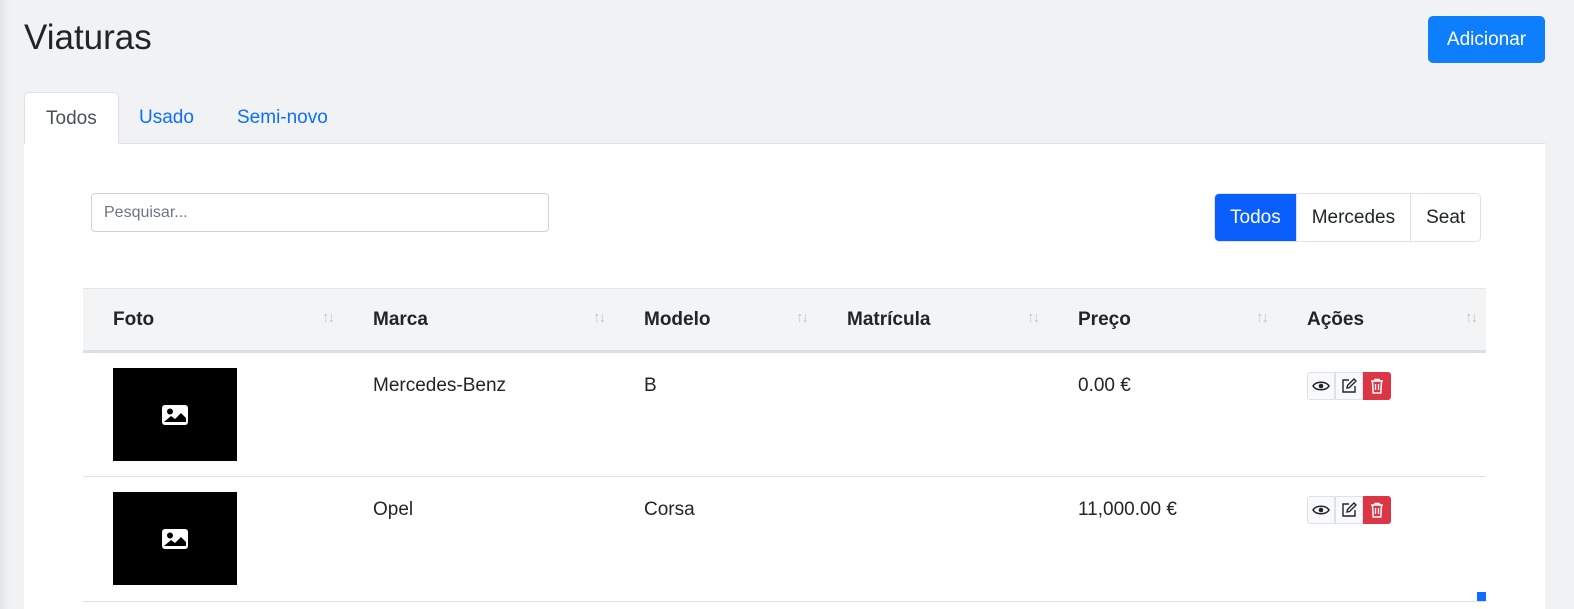 Image resolution: width=1574 pixels, height=609 pixels. Describe the element at coordinates (715, 320) in the screenshot. I see `column-header-modelo: Modelo ↑↓` at that location.